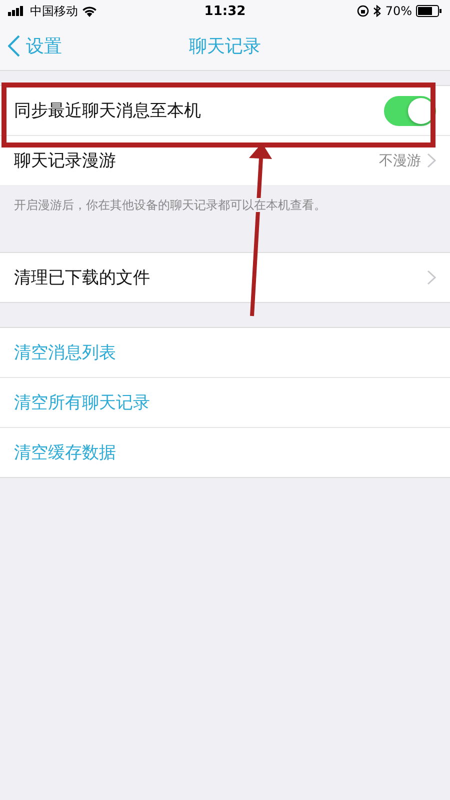  What do you see at coordinates (225, 452) in the screenshot?
I see `action-row: 清空缓存数据` at bounding box center [225, 452].